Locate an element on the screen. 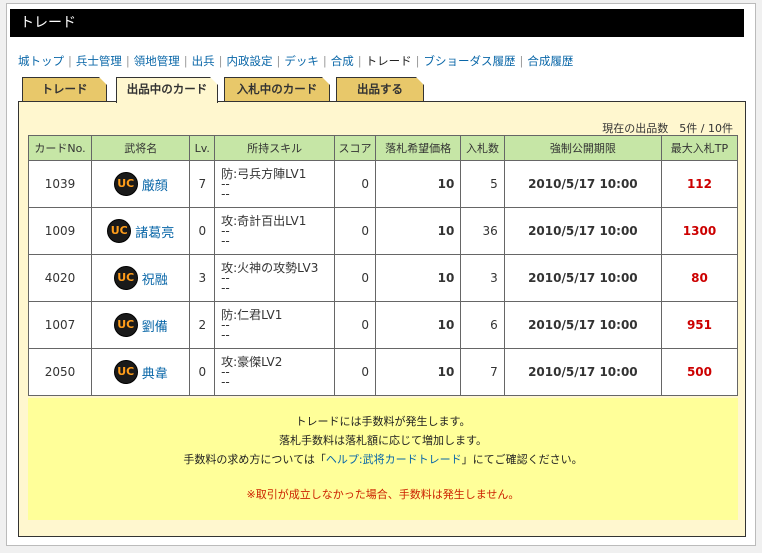  general-name-cell: UC 諸葛亮 is located at coordinates (141, 231).